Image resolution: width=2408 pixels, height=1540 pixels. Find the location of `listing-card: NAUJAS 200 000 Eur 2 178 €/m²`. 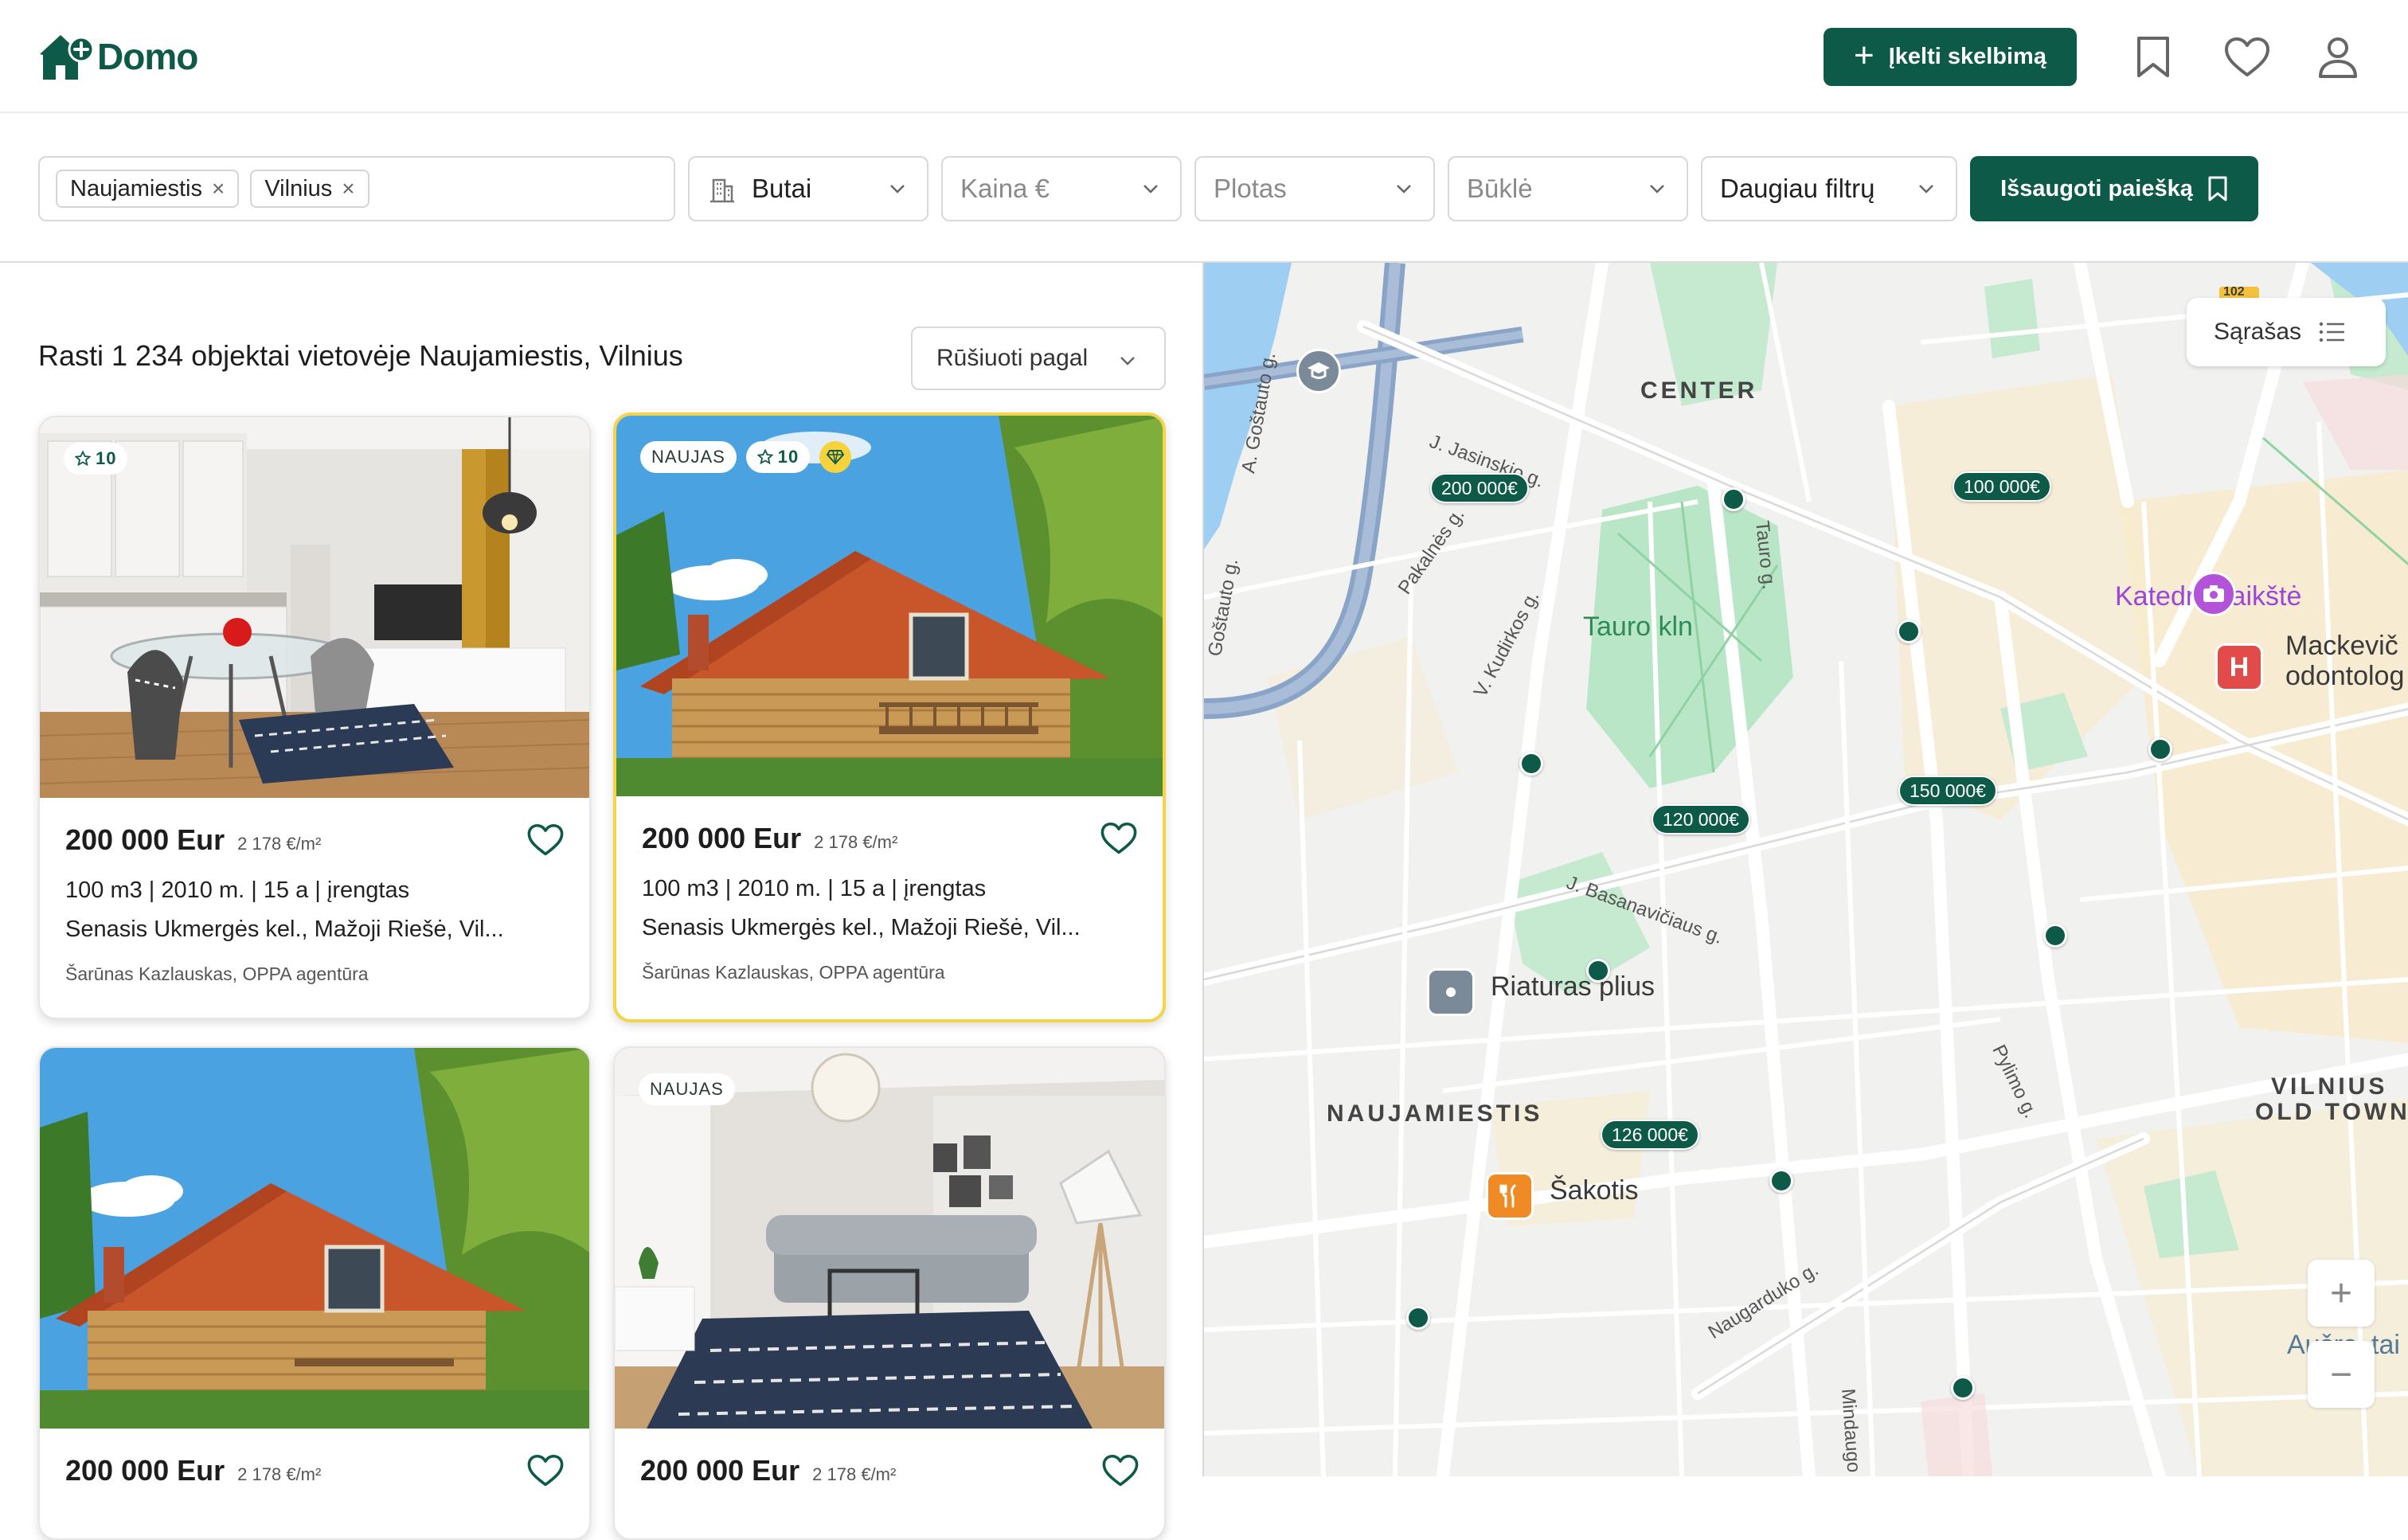

listing-card: NAUJAS 200 000 Eur 2 178 €/m² is located at coordinates (889, 1293).